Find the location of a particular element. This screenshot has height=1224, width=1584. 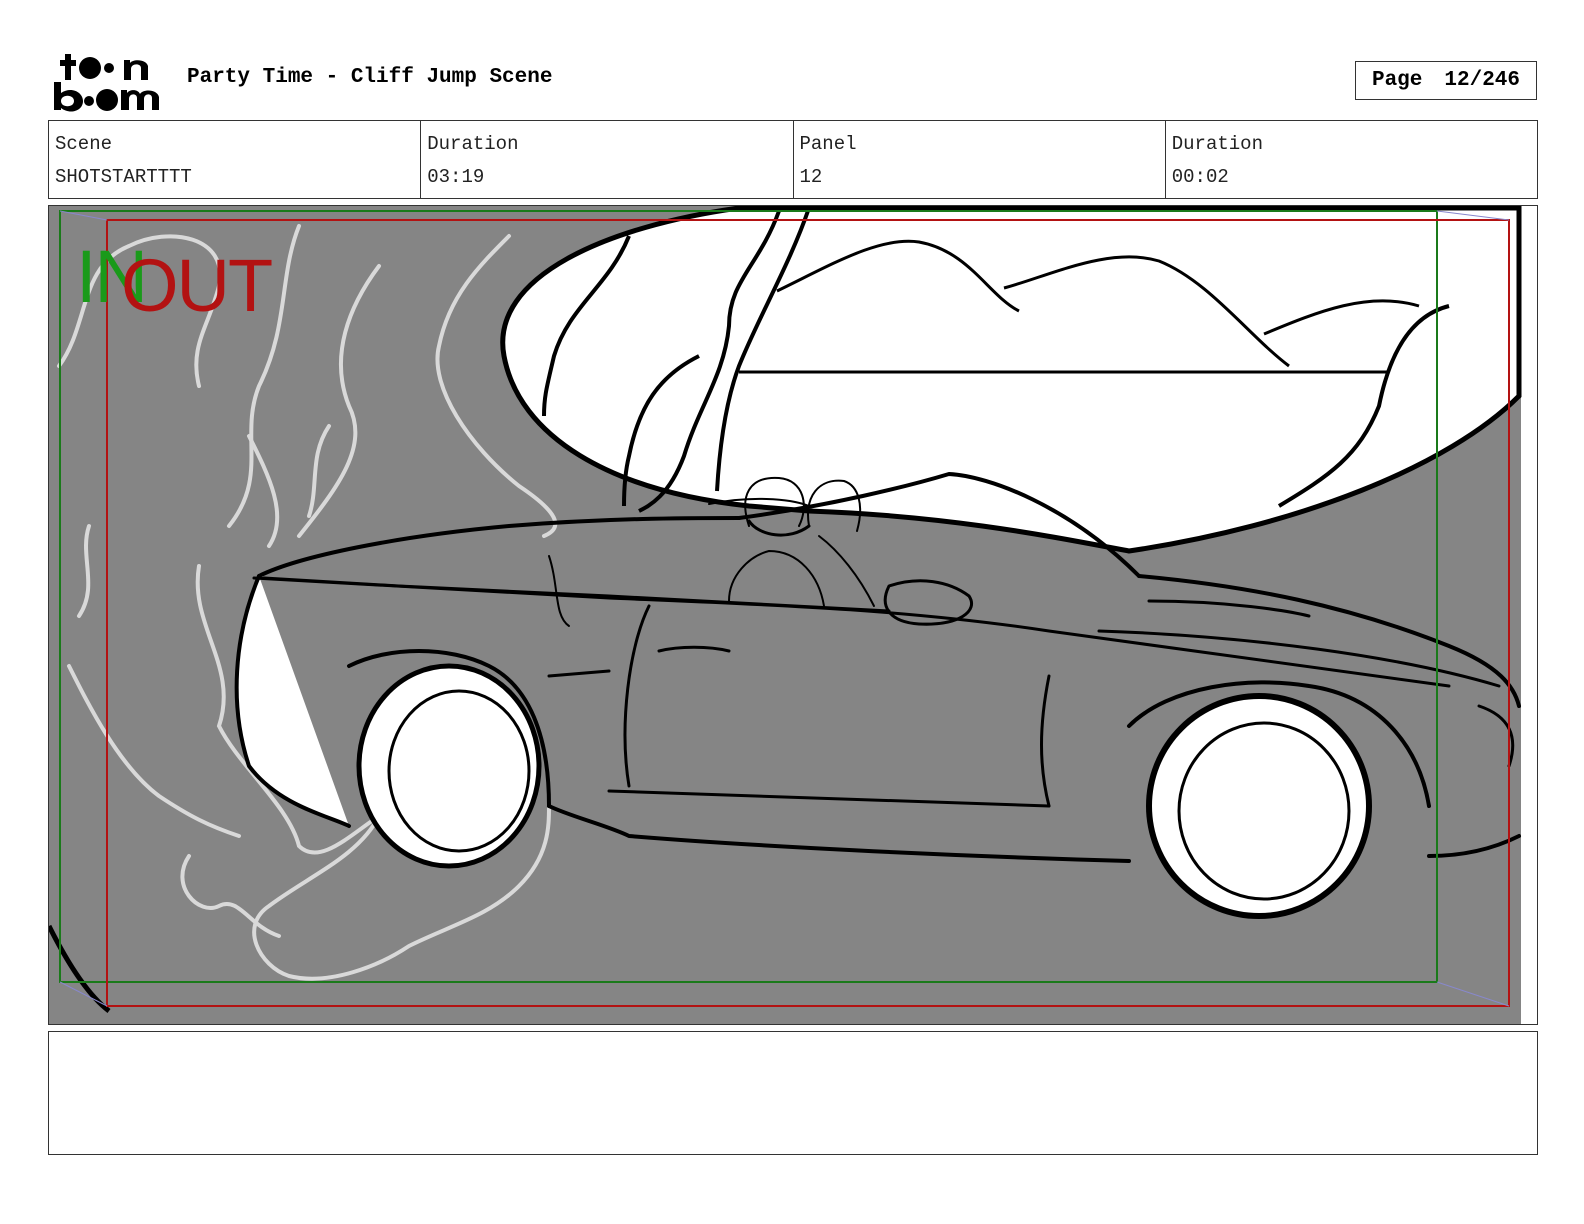

toon-boom-logo-icon is located at coordinates (106, 83).